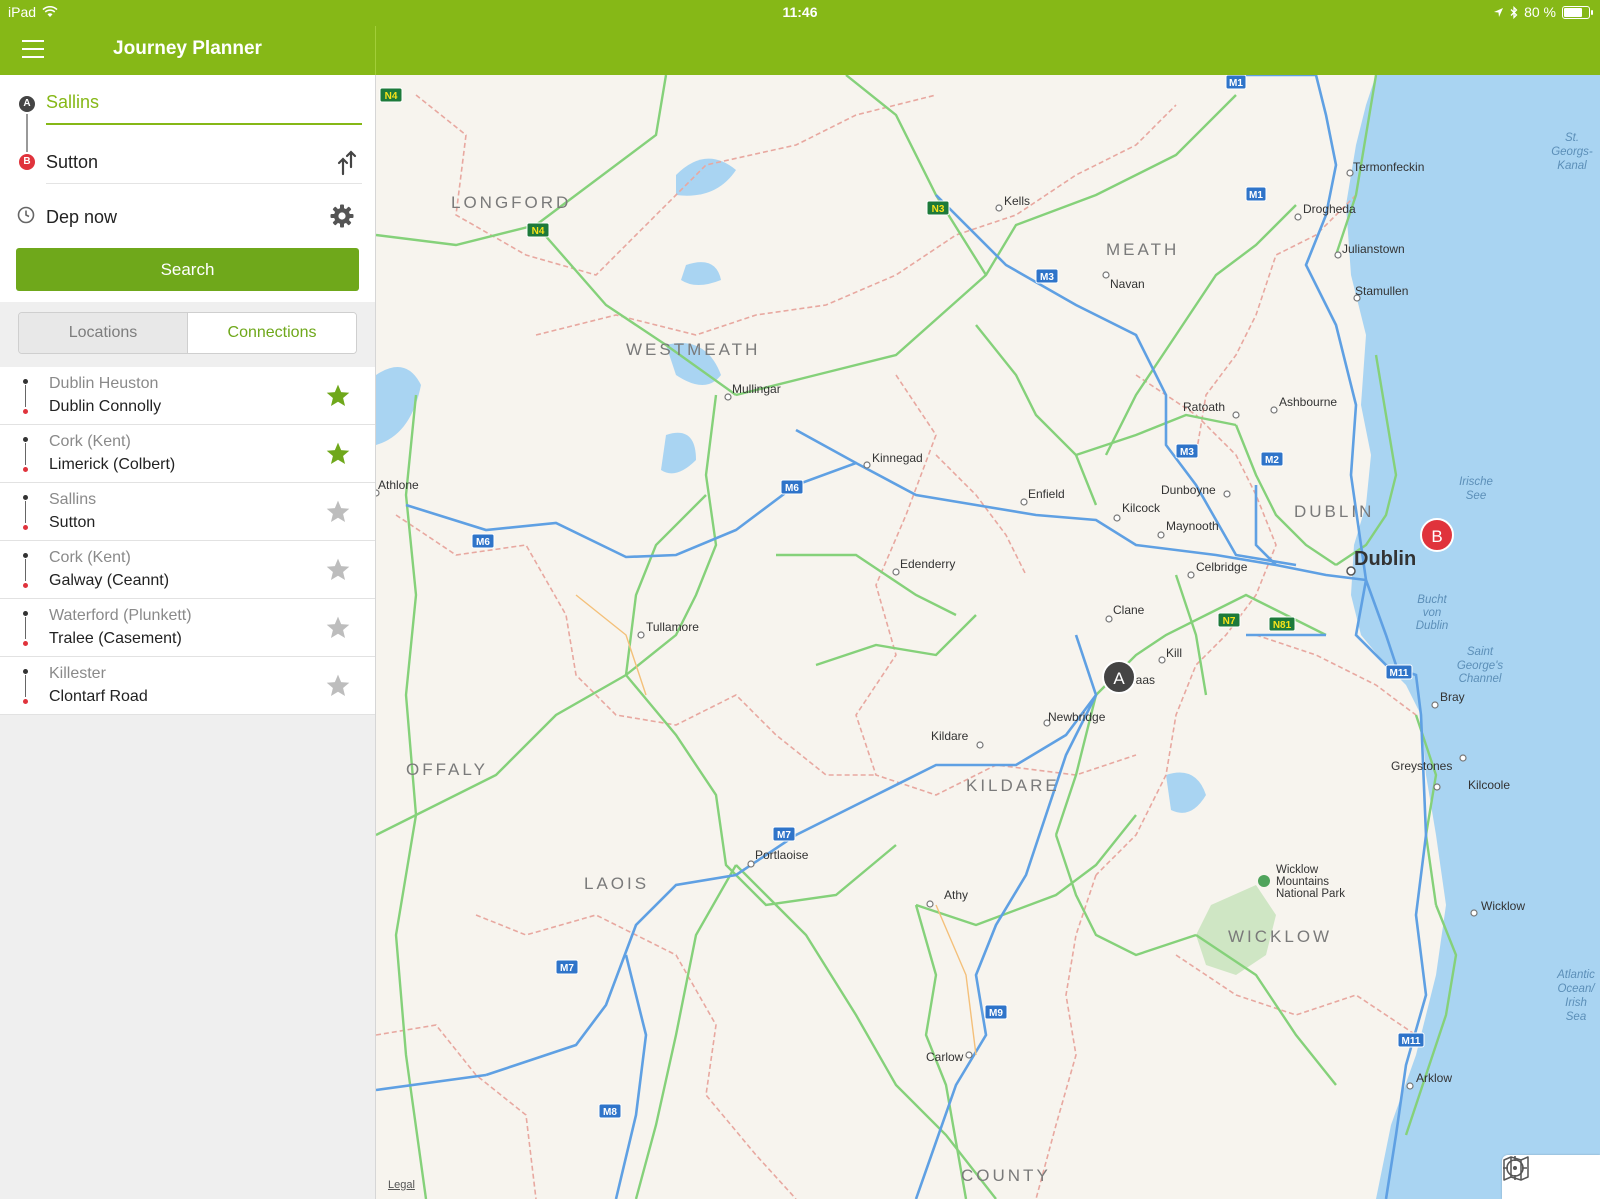 Image resolution: width=1600 pixels, height=1199 pixels. What do you see at coordinates (103, 333) in the screenshot?
I see `tab-locations: Locations` at bounding box center [103, 333].